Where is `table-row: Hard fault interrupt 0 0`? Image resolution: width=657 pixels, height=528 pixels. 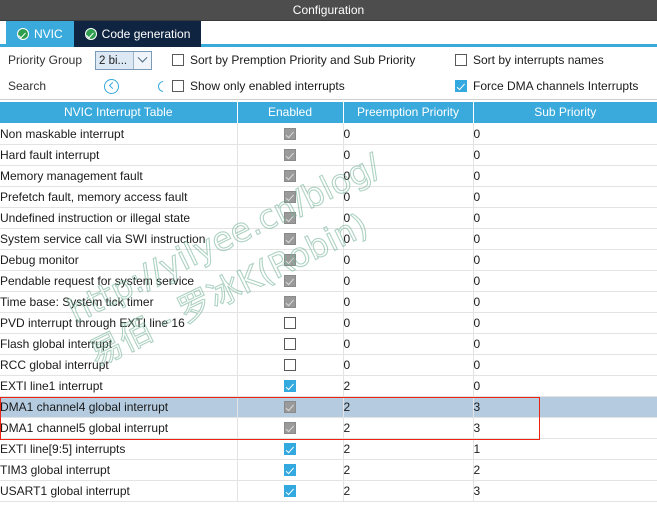
table-row: Hard fault interrupt 0 0 is located at coordinates (328, 155).